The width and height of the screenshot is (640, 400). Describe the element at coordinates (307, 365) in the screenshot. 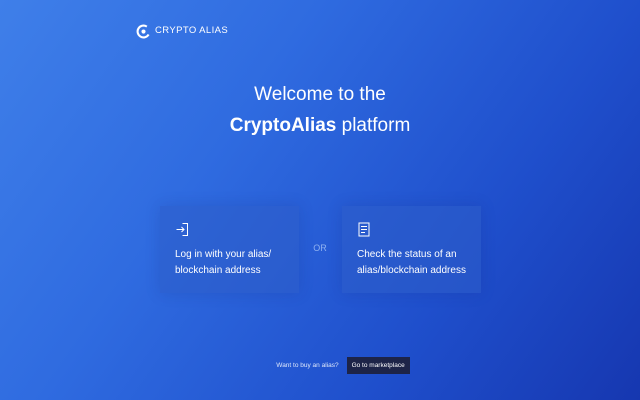

I see `buy-alias-prompt: Want to buy an alias?` at that location.